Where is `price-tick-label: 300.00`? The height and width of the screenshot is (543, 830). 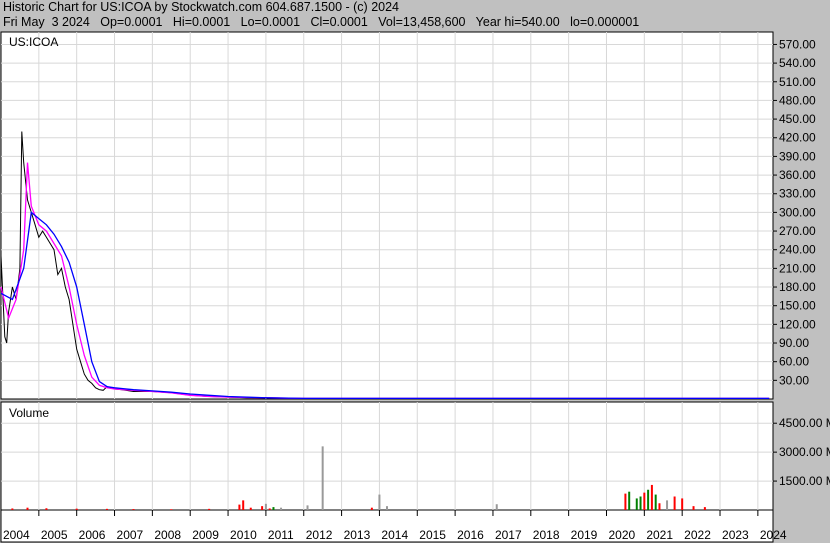 price-tick-label: 300.00 is located at coordinates (797, 212).